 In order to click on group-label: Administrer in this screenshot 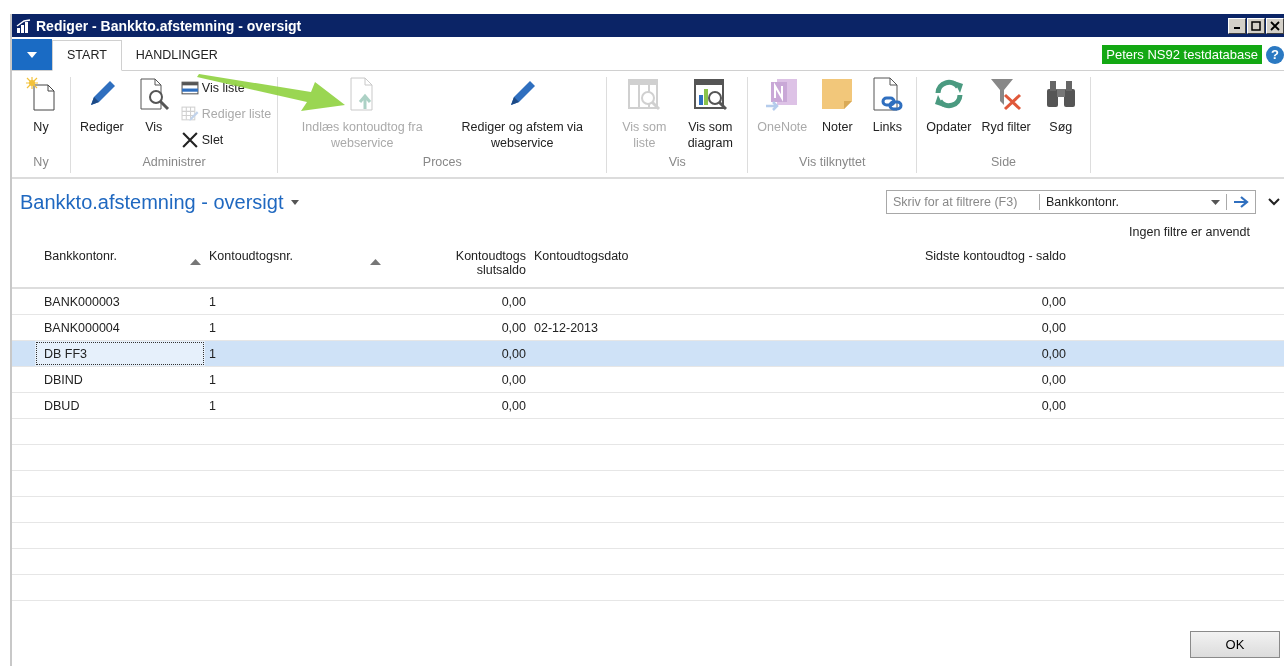, I will do `click(174, 163)`.